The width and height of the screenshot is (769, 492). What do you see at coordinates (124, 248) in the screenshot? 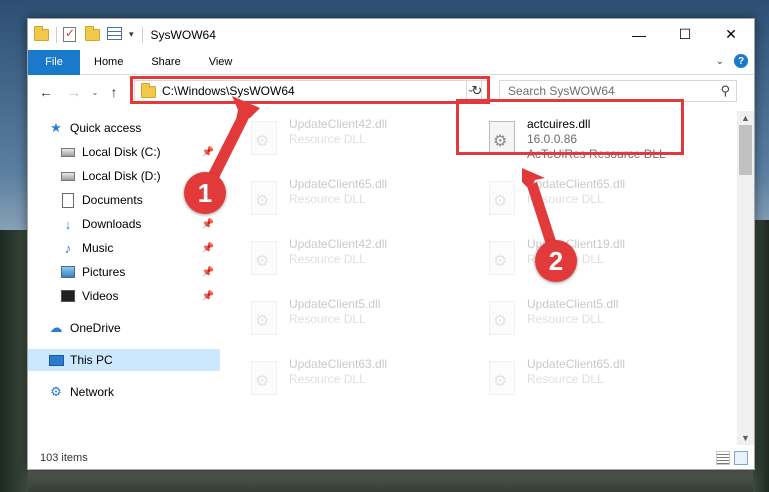
I see `sidebar-item-music: ♪ Music 📌` at bounding box center [124, 248].